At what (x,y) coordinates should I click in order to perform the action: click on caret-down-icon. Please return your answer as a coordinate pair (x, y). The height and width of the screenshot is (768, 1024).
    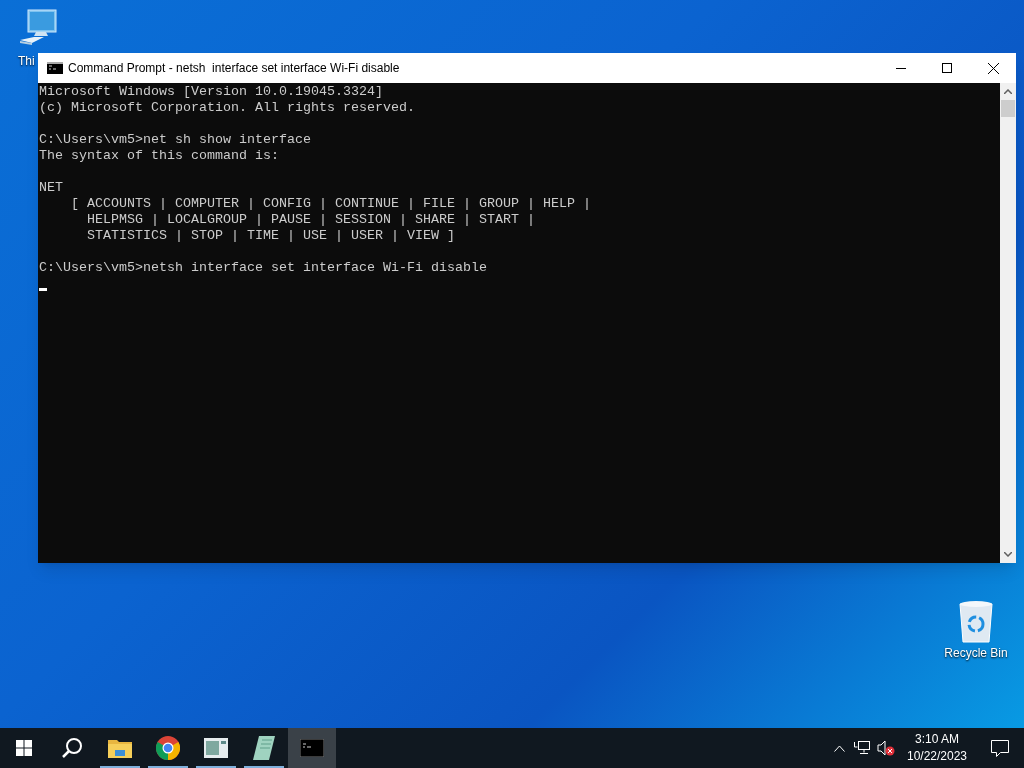
    Looking at the image, I should click on (1008, 554).